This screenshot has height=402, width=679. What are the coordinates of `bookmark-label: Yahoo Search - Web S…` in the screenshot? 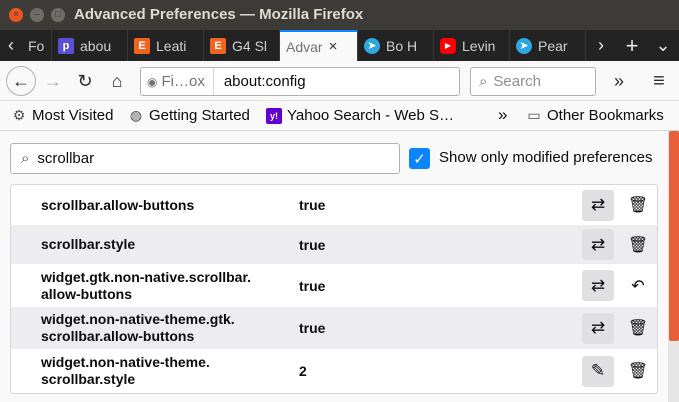 It's located at (371, 115).